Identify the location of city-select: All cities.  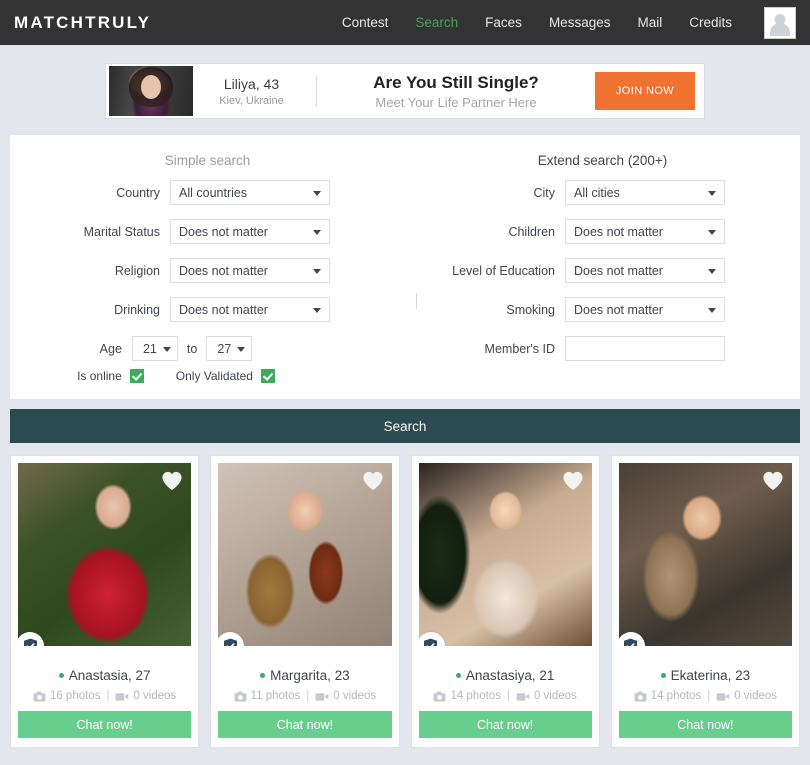
(645, 192).